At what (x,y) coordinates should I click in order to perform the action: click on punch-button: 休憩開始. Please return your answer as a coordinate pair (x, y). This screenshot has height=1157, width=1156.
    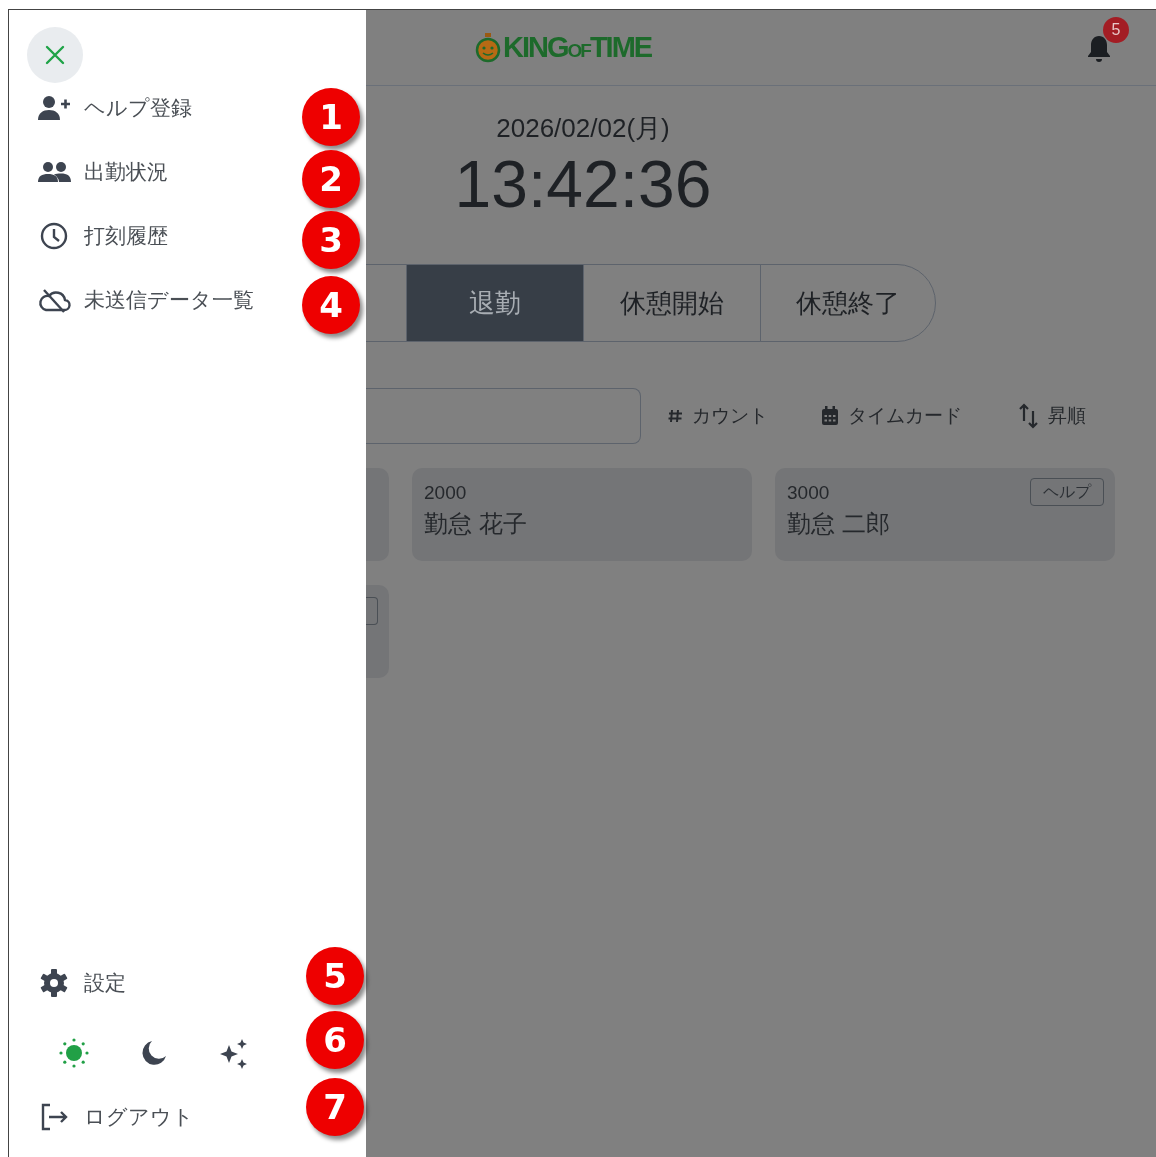
    Looking at the image, I should click on (672, 303).